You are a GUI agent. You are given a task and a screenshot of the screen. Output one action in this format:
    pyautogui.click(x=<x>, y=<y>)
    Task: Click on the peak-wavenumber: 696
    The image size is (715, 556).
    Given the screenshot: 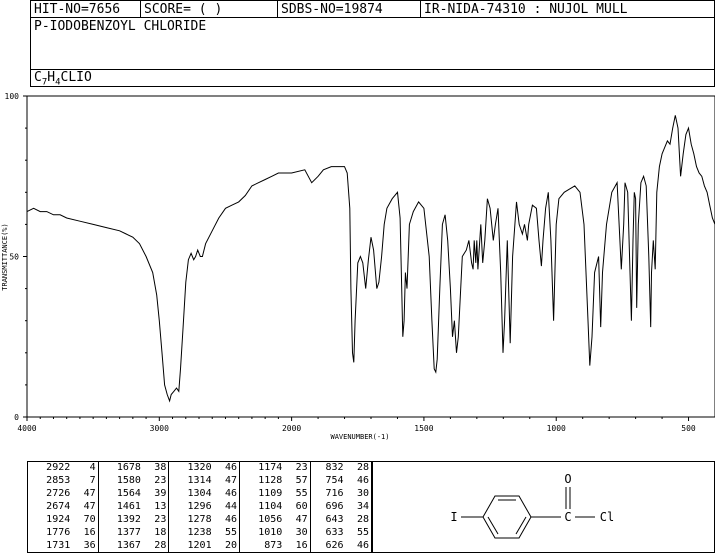 What is the action you would take?
    pyautogui.click(x=334, y=506)
    